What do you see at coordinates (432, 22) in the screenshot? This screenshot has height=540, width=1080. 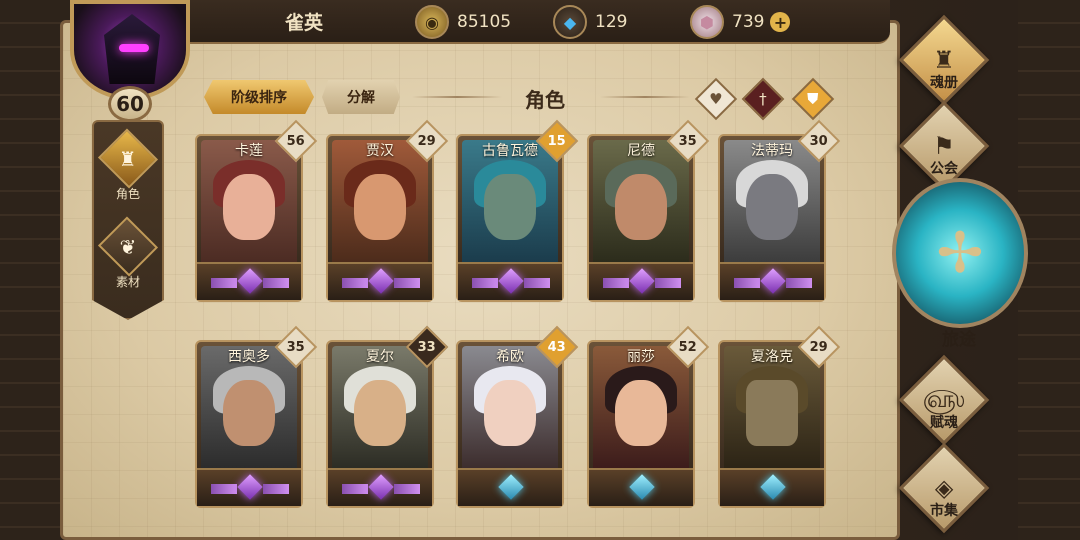 I see `gold-coin-icon: ◉` at bounding box center [432, 22].